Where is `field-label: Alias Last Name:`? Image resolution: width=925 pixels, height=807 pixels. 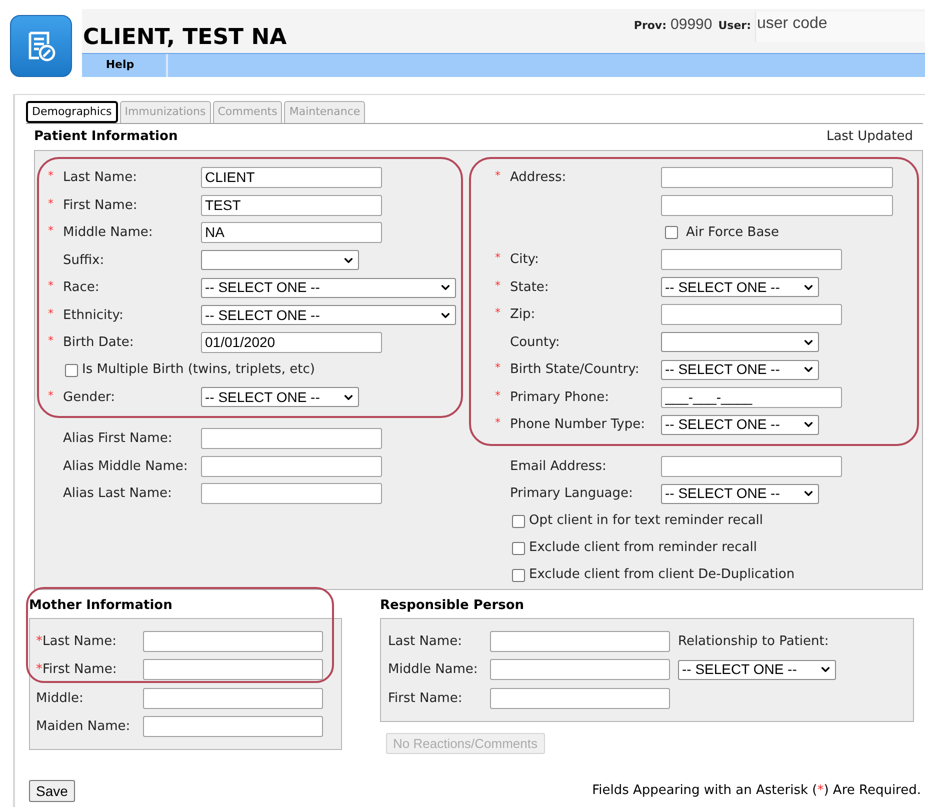
field-label: Alias Last Name: is located at coordinates (117, 493).